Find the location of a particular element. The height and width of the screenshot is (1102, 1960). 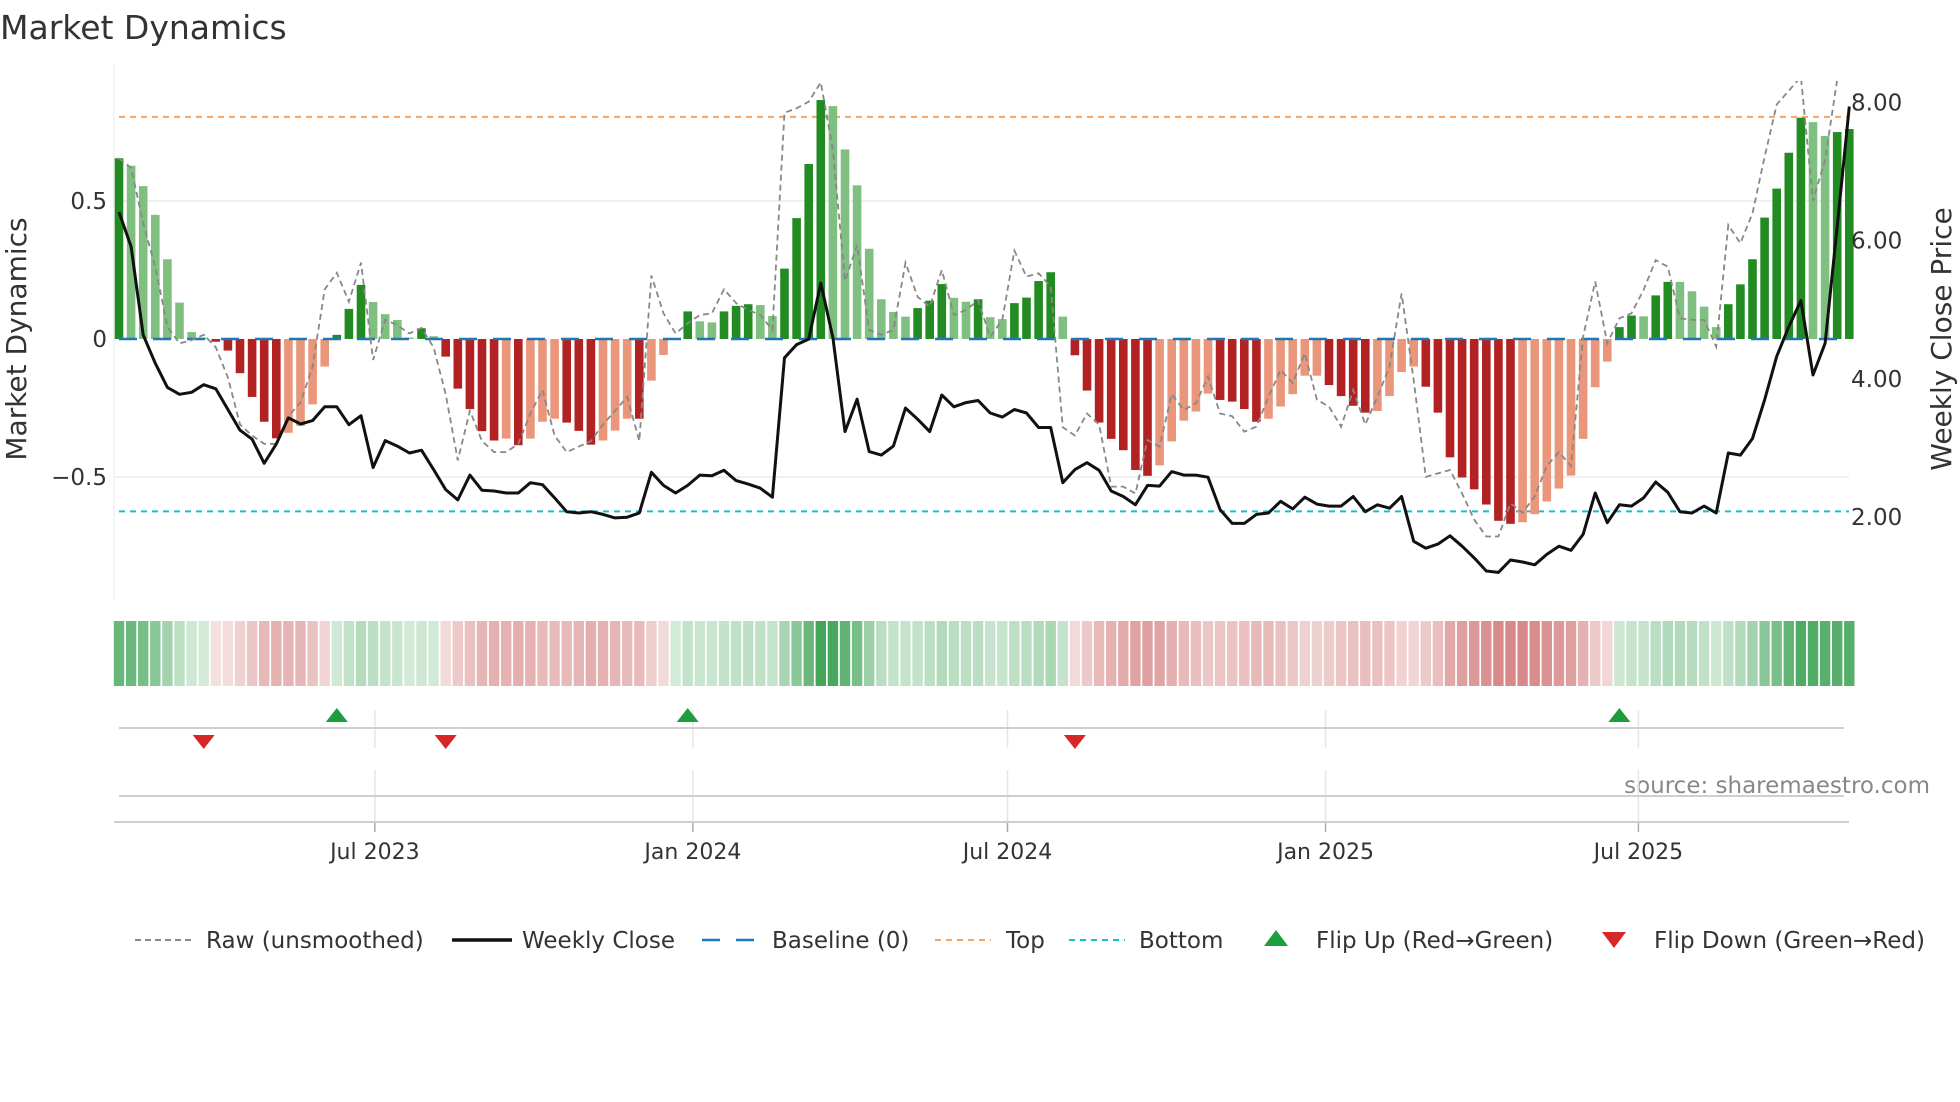

x-tick-label: Jul 2025 is located at coordinates (1638, 852).